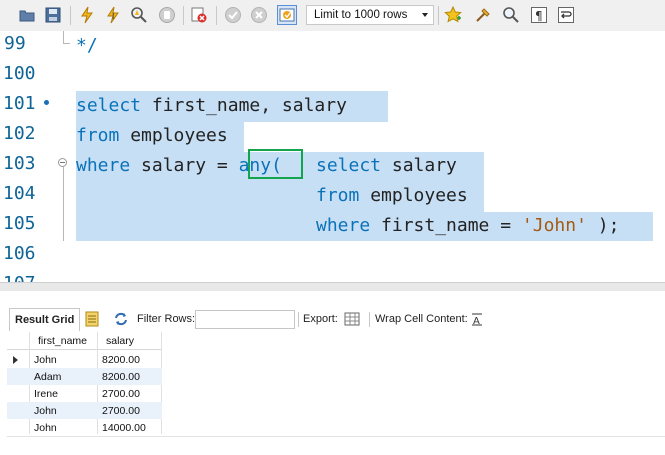 Image resolution: width=665 pixels, height=455 pixels. What do you see at coordinates (477, 319) in the screenshot?
I see `wrap-cell-icon: A` at bounding box center [477, 319].